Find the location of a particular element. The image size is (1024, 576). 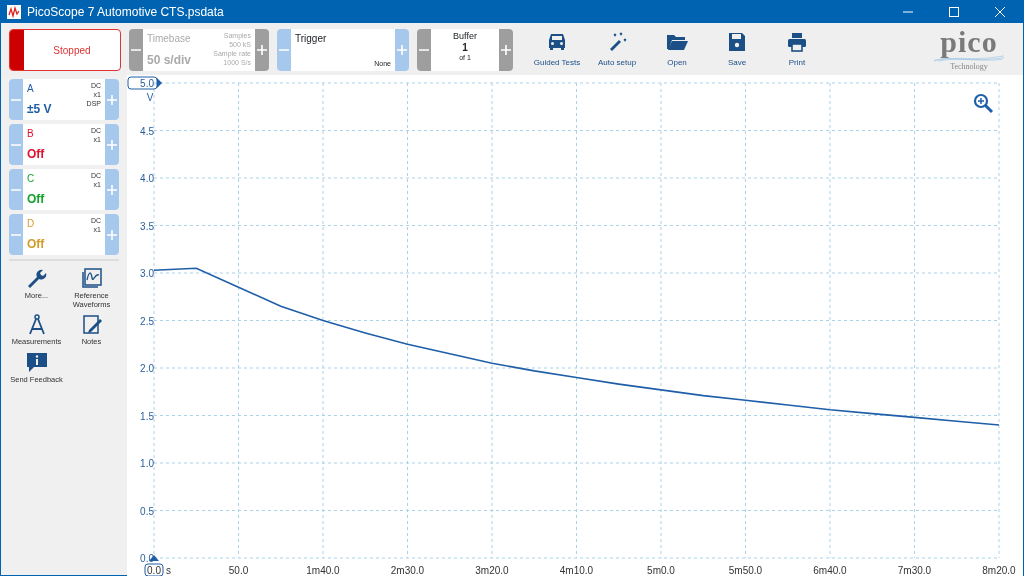

scale-handle is located at coordinates (144, 83).